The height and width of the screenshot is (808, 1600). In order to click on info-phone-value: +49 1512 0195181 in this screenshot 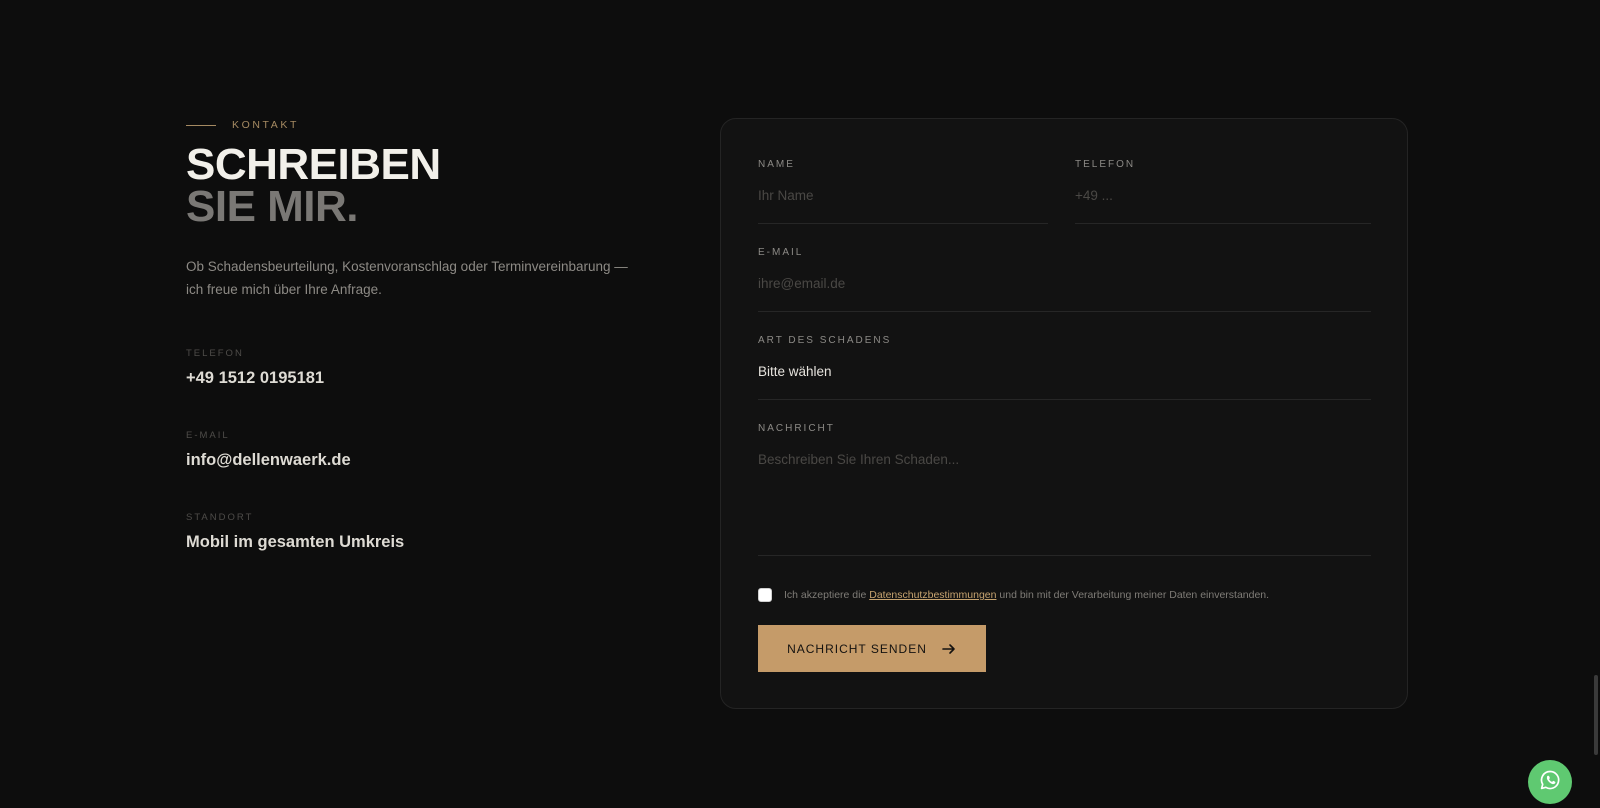, I will do `click(255, 378)`.